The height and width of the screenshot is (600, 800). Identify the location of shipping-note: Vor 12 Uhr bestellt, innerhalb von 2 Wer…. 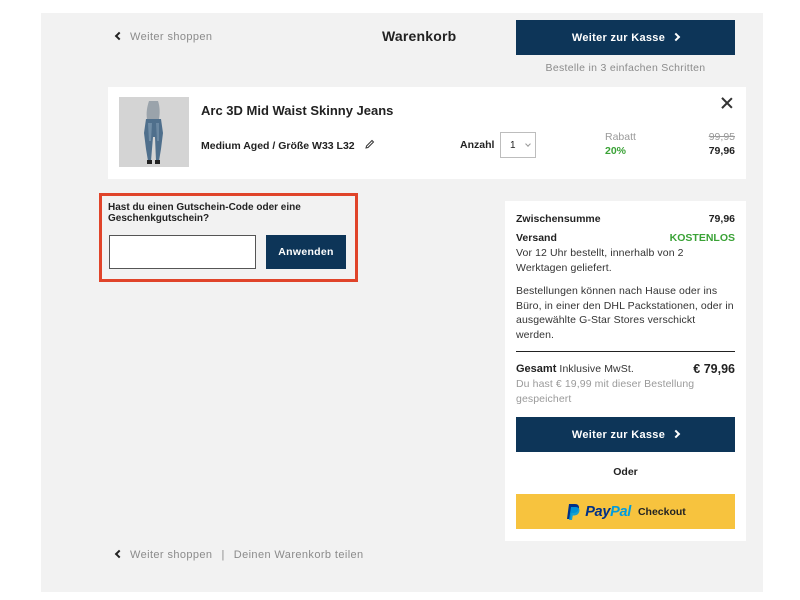
(600, 260).